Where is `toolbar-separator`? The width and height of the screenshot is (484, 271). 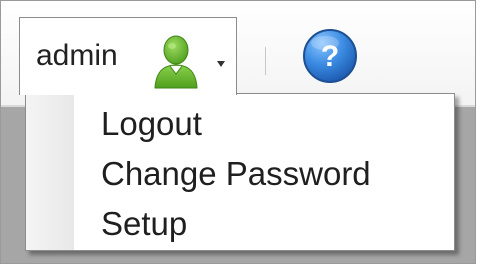
toolbar-separator is located at coordinates (265, 61).